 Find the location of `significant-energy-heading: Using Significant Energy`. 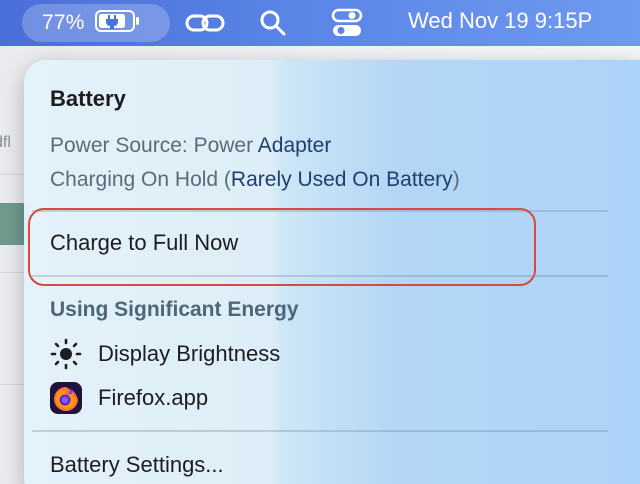

significant-energy-heading: Using Significant Energy is located at coordinates (174, 309).